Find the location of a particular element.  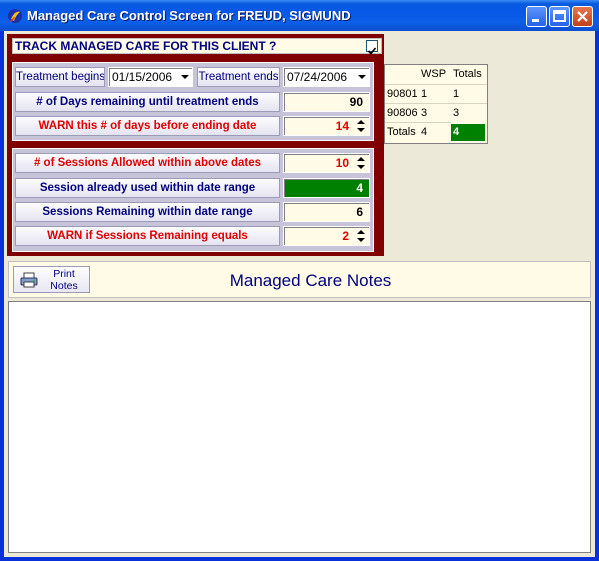

sessions-allowed-label: # of Sessions Allowed within above dates is located at coordinates (147, 163).